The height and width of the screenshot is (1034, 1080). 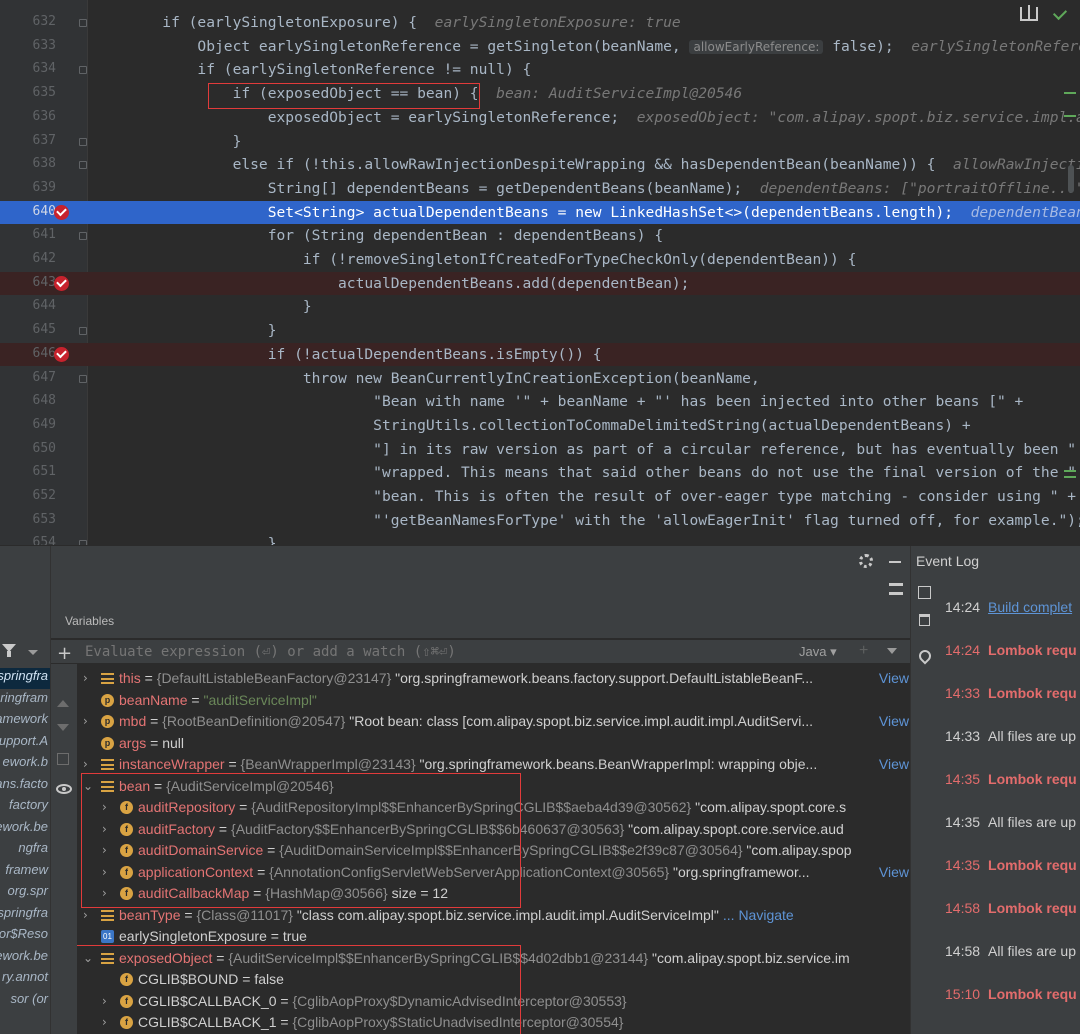 I want to click on copy-icon, so click(x=63, y=759).